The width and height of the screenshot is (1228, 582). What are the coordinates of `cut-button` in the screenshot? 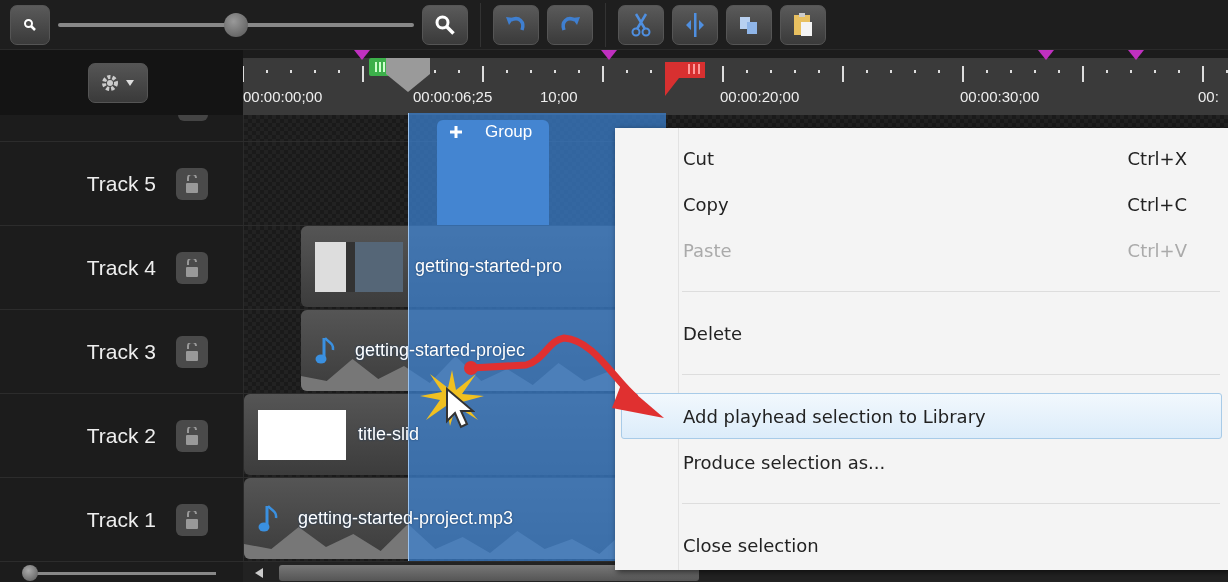 It's located at (641, 24).